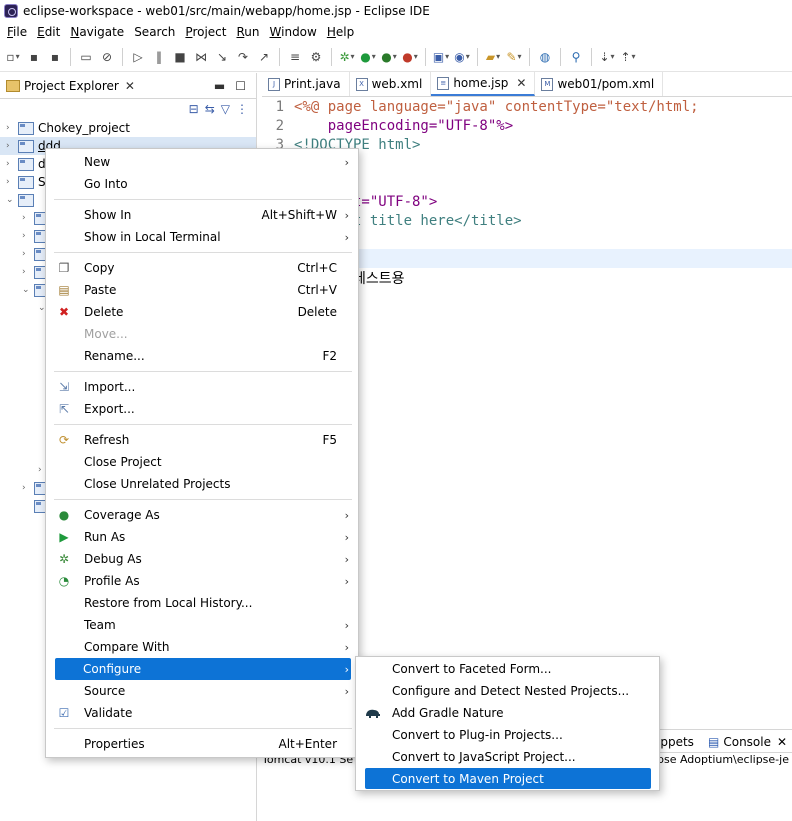  Describe the element at coordinates (138, 57) in the screenshot. I see `resume-icon: ▷` at that location.